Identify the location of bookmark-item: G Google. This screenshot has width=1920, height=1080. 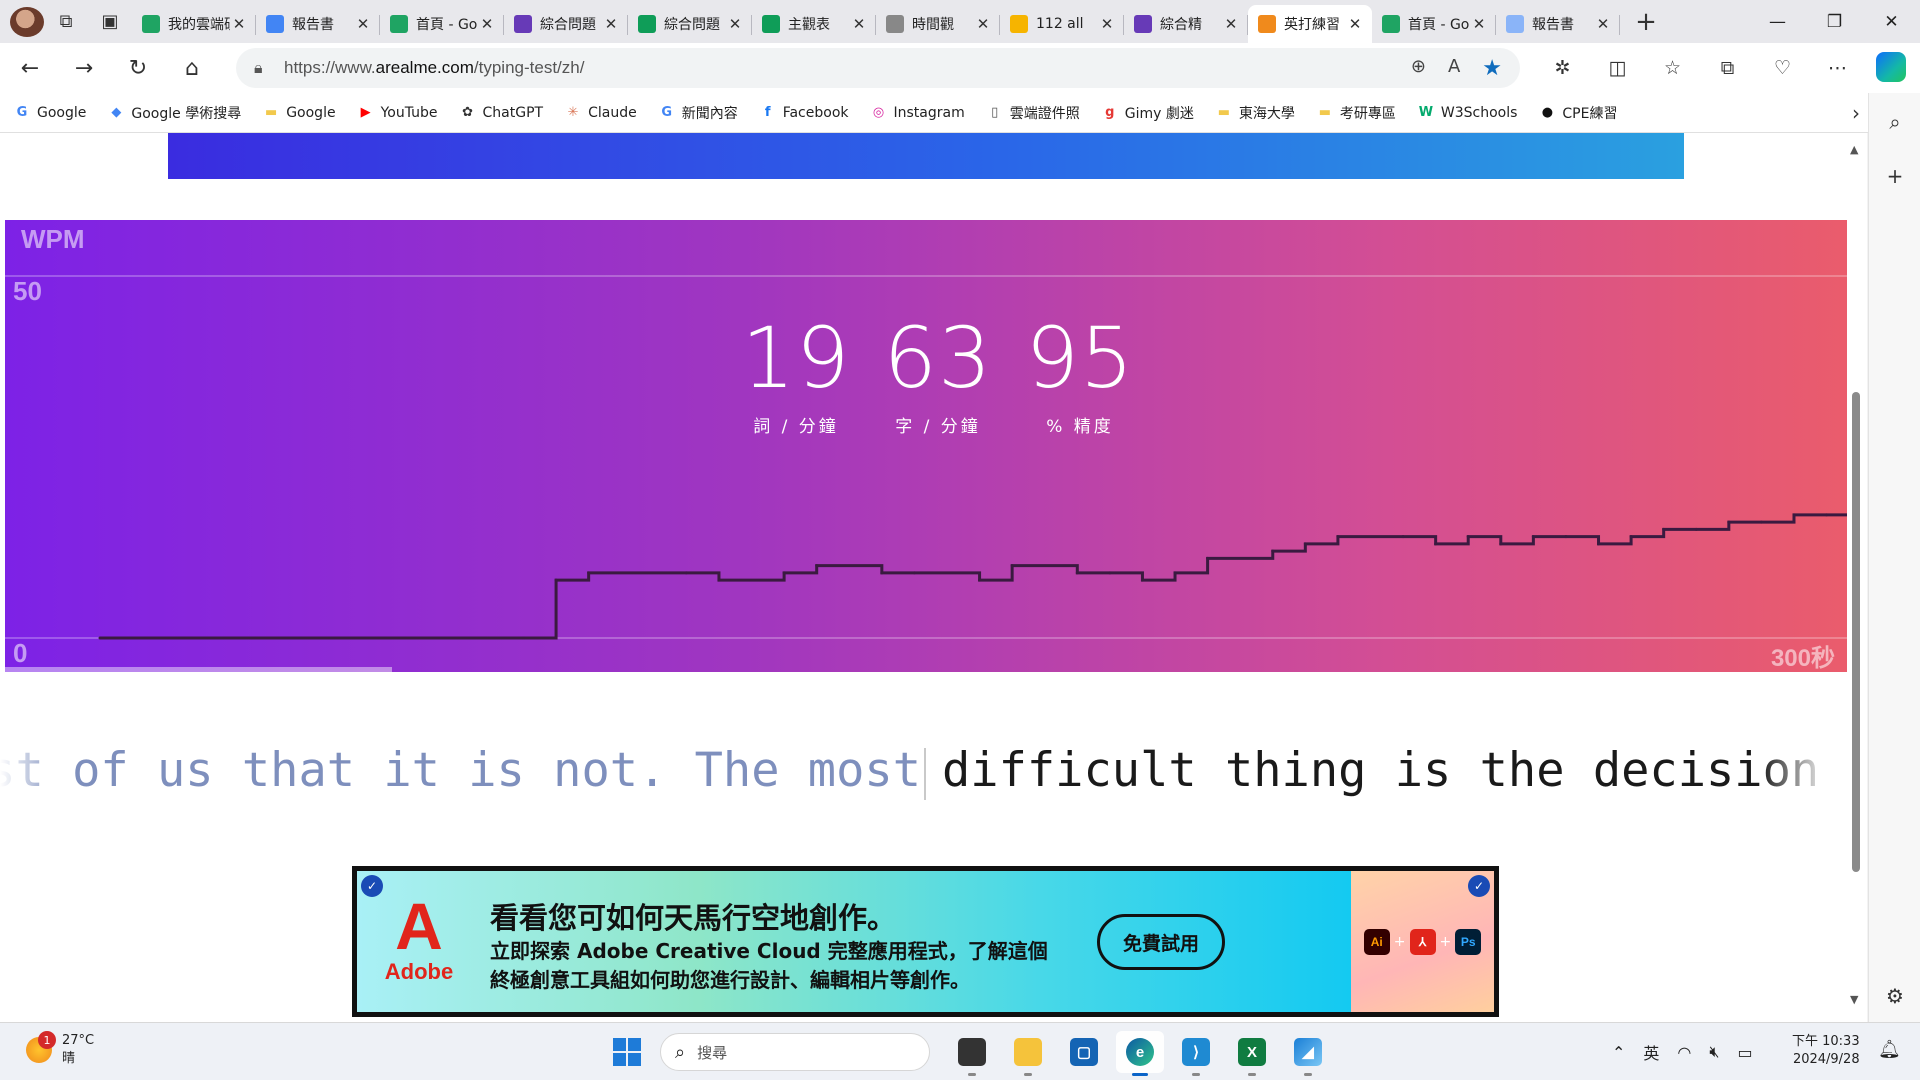
(50, 113).